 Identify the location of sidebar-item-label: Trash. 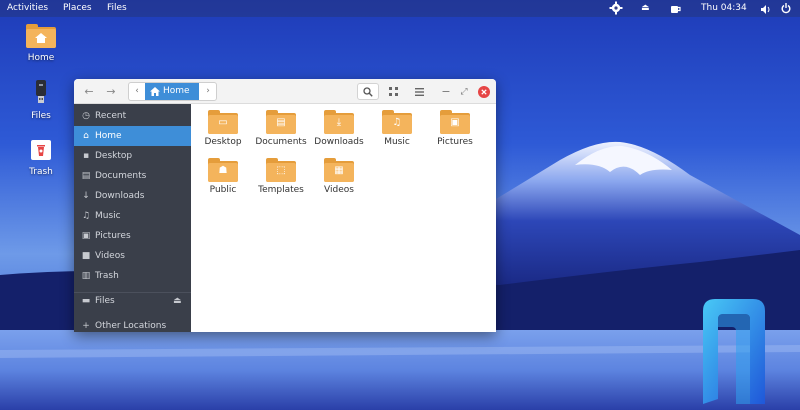
(107, 276).